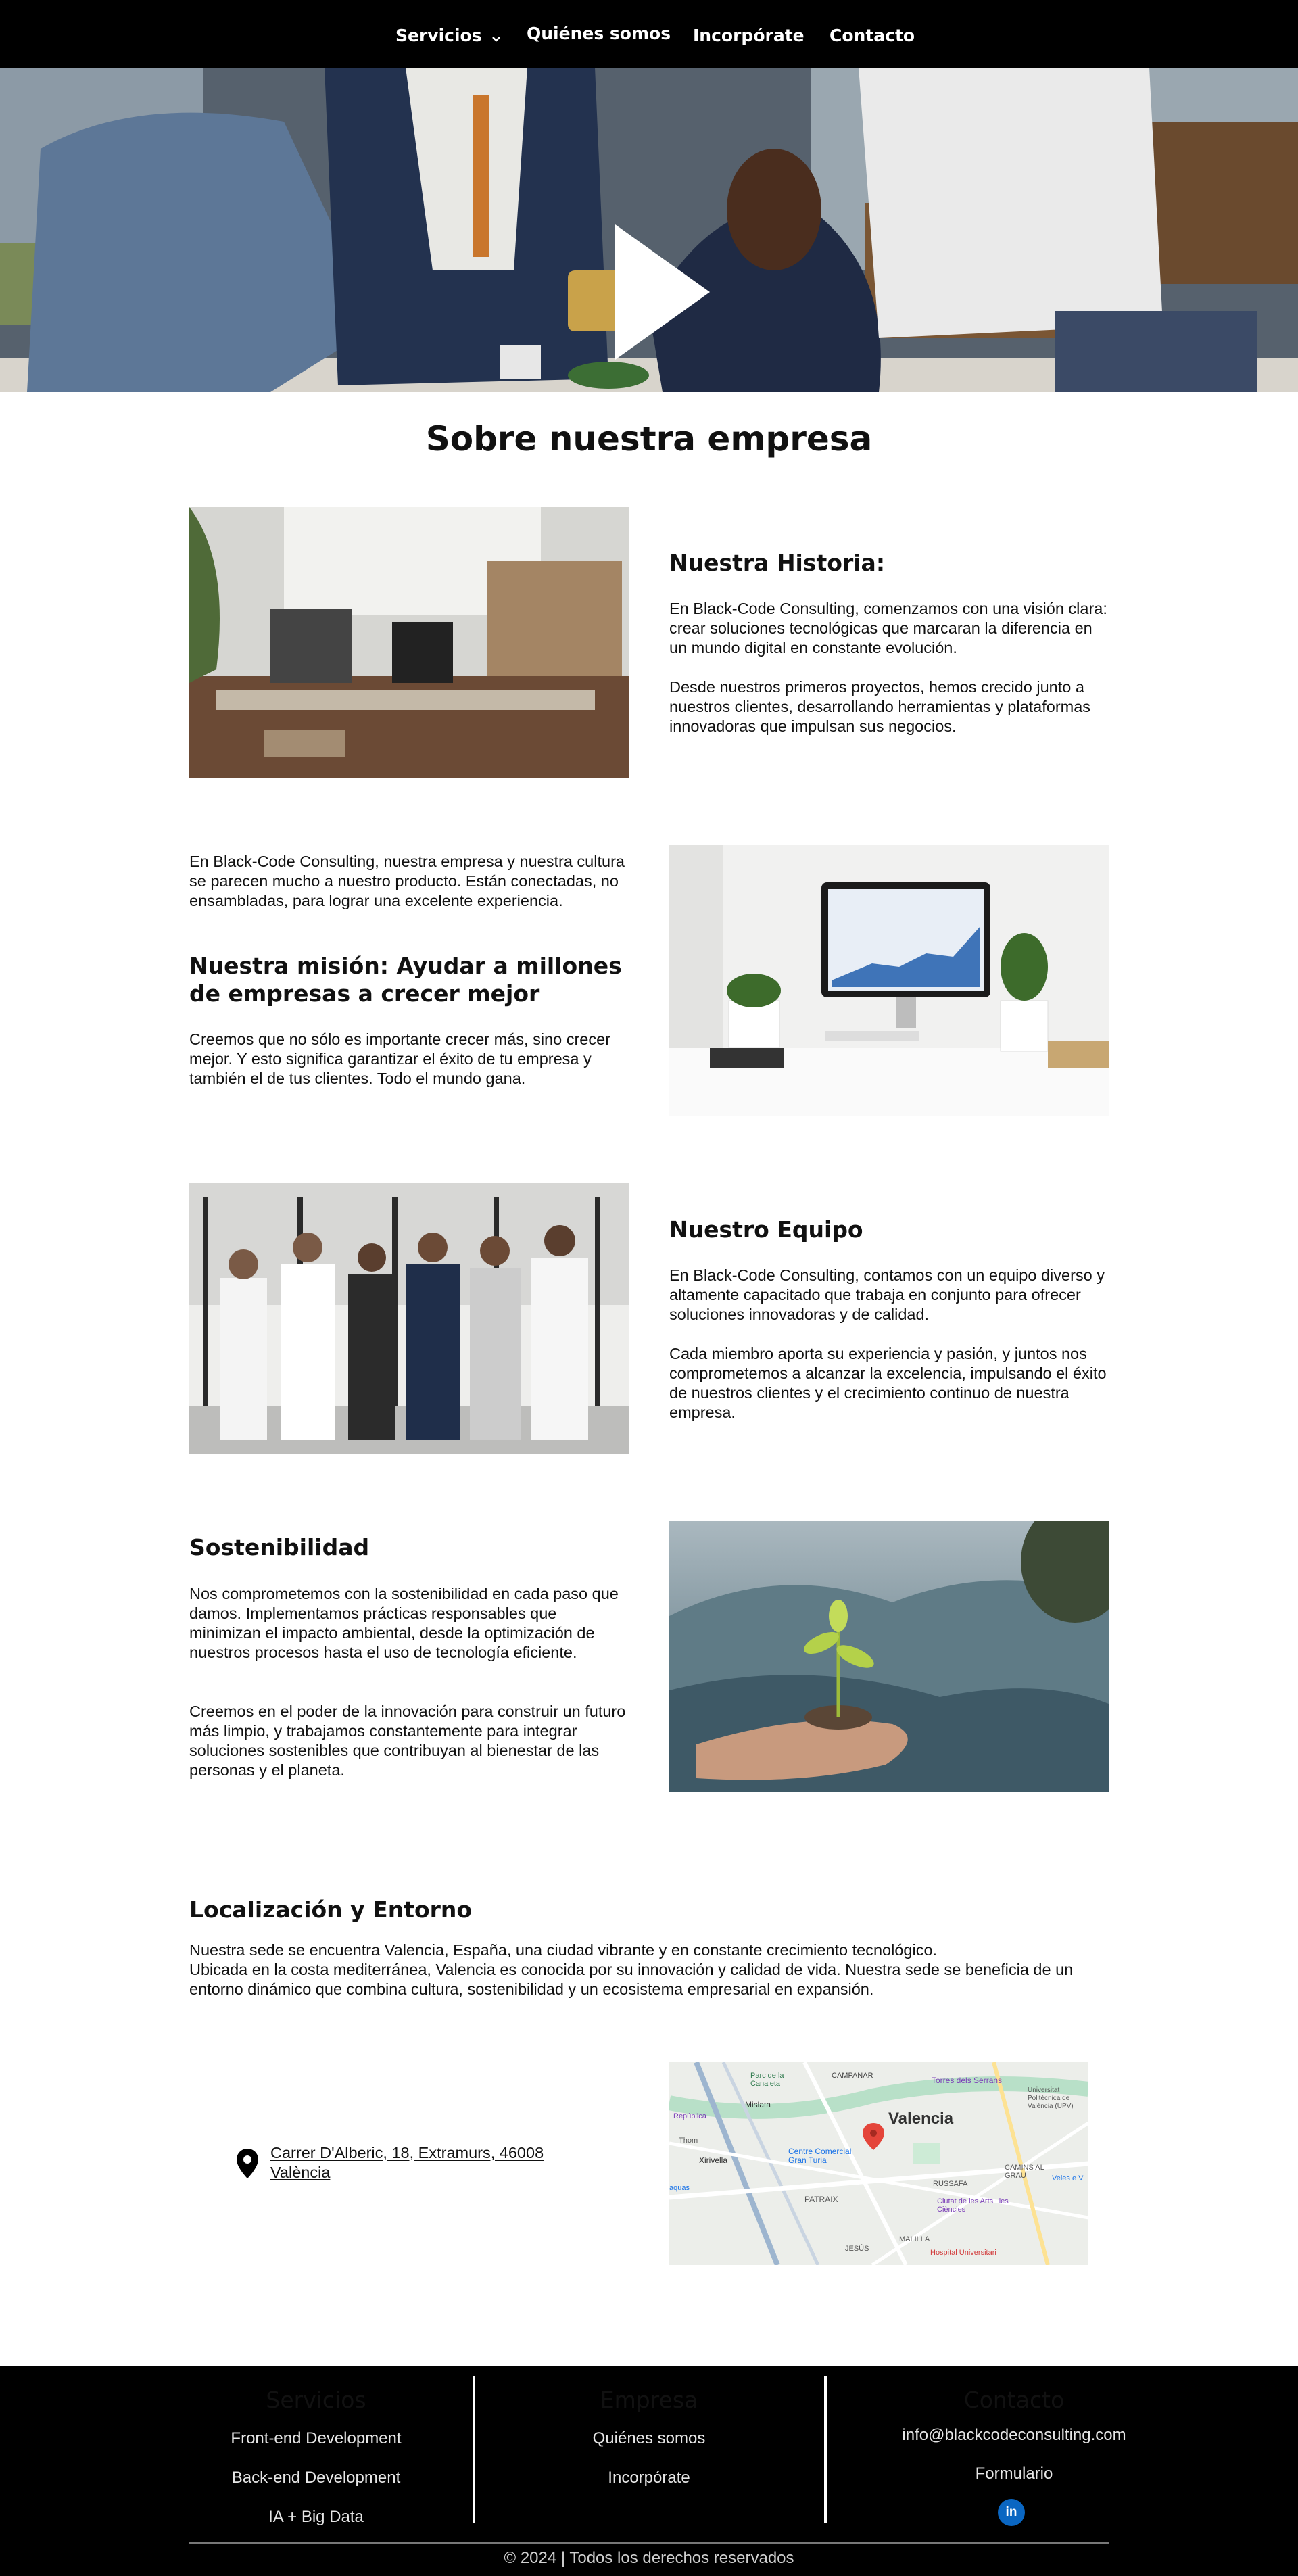 The width and height of the screenshot is (1298, 2576). Describe the element at coordinates (300, 2172) in the screenshot. I see `address-line2: València` at that location.